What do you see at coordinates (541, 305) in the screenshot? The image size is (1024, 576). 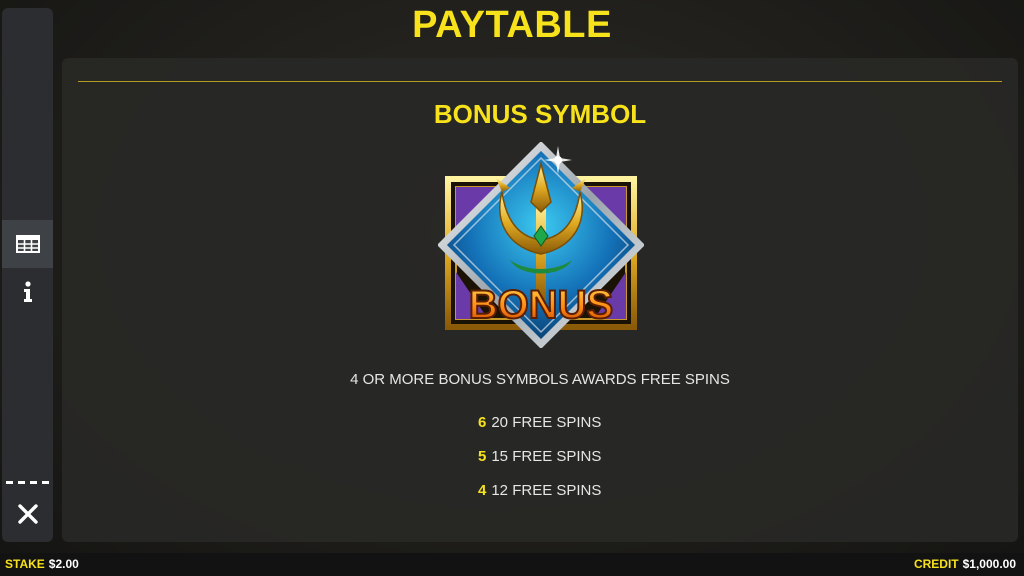 I see `bonus-symbol-label: BONUS` at bounding box center [541, 305].